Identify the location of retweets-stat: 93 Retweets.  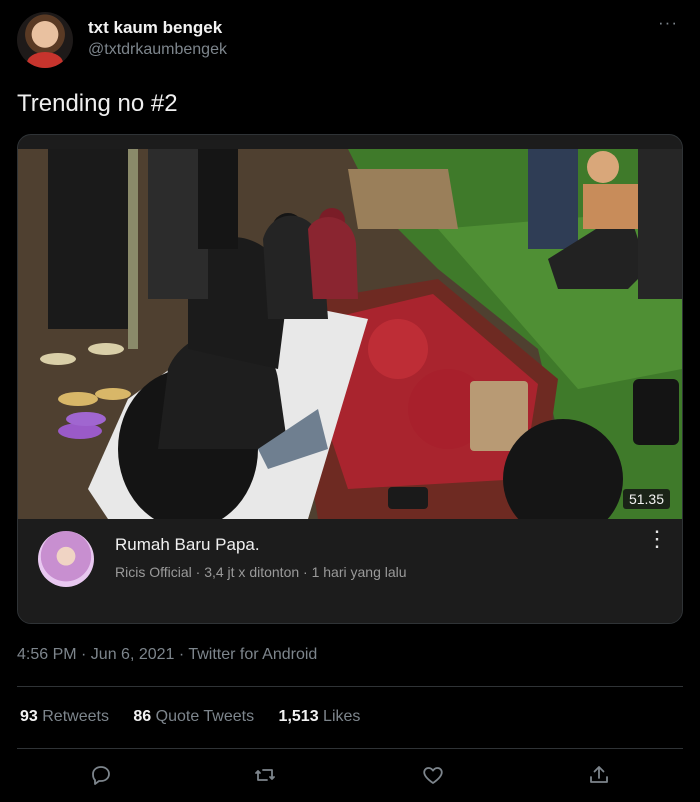
(64, 716).